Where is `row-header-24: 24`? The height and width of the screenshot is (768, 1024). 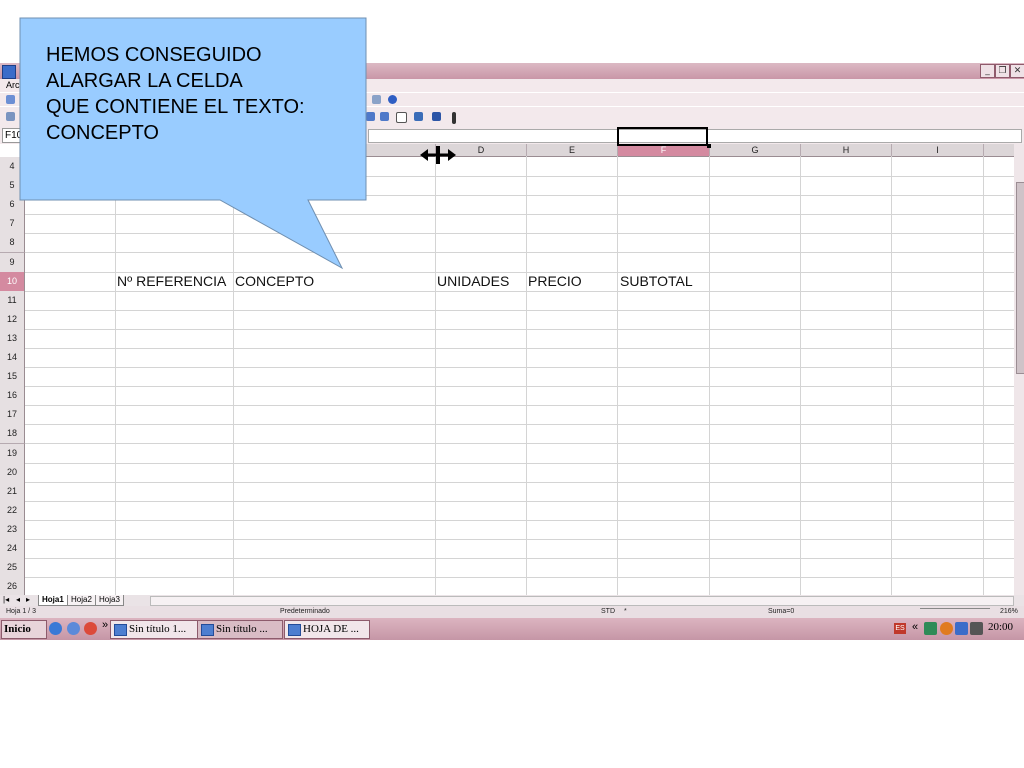 row-header-24: 24 is located at coordinates (12, 549).